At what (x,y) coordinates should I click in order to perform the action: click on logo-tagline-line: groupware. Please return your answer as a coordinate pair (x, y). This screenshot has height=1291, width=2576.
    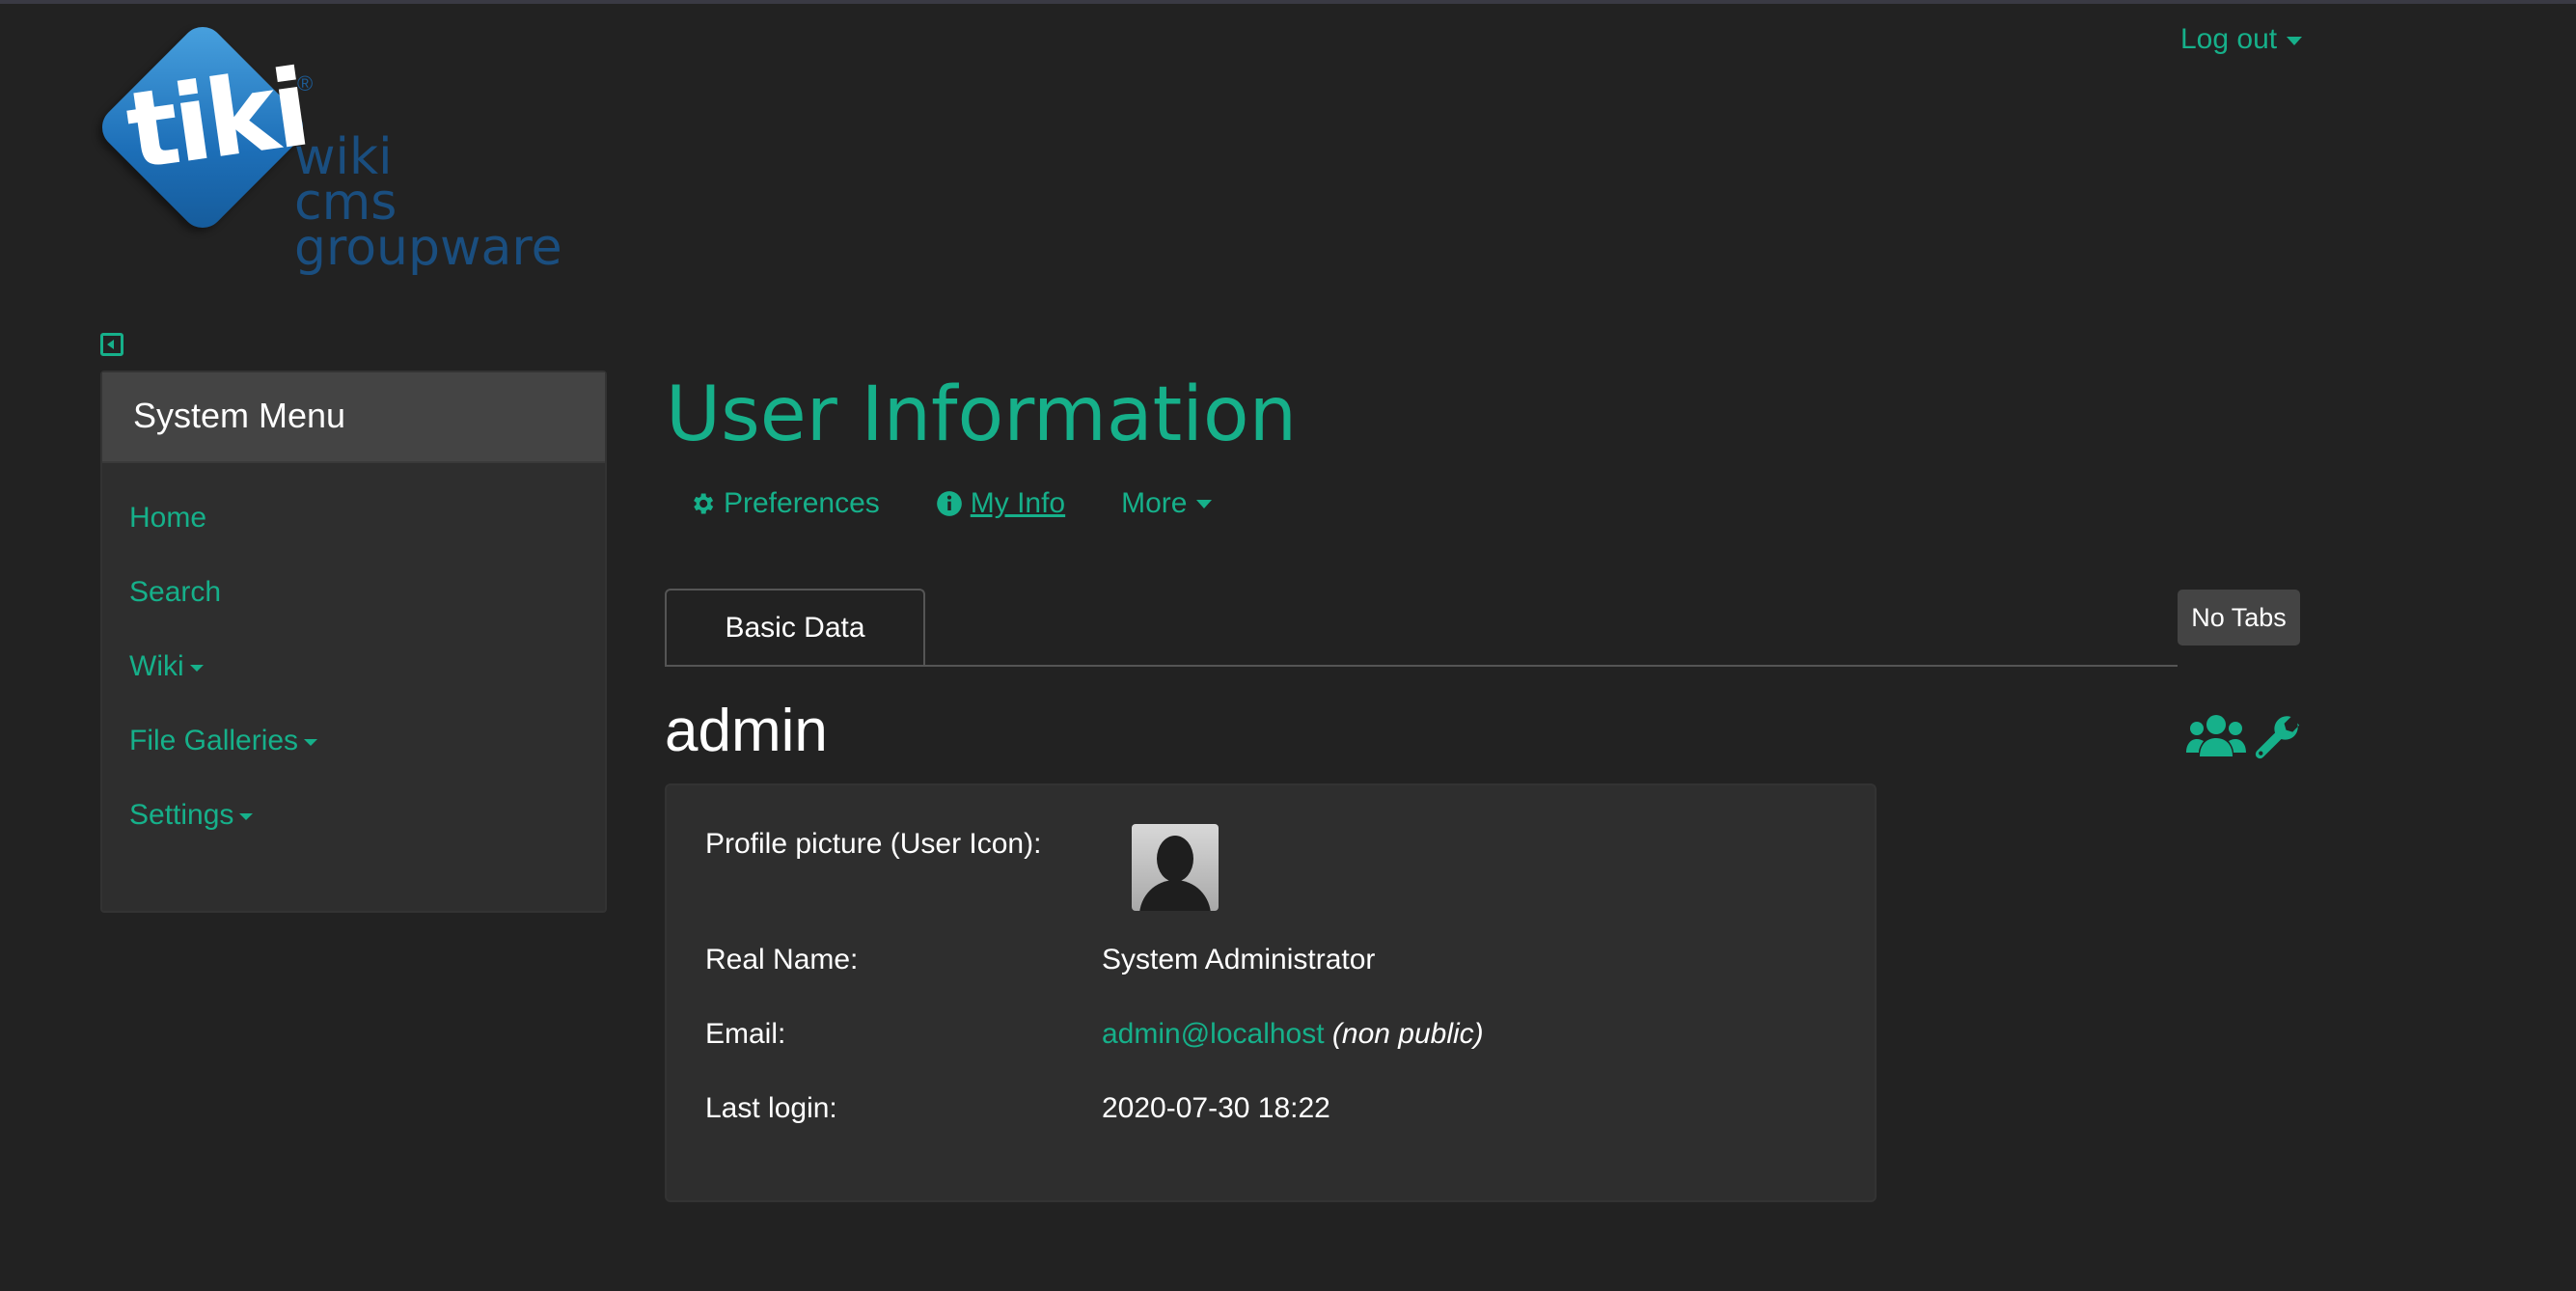
    Looking at the image, I should click on (428, 248).